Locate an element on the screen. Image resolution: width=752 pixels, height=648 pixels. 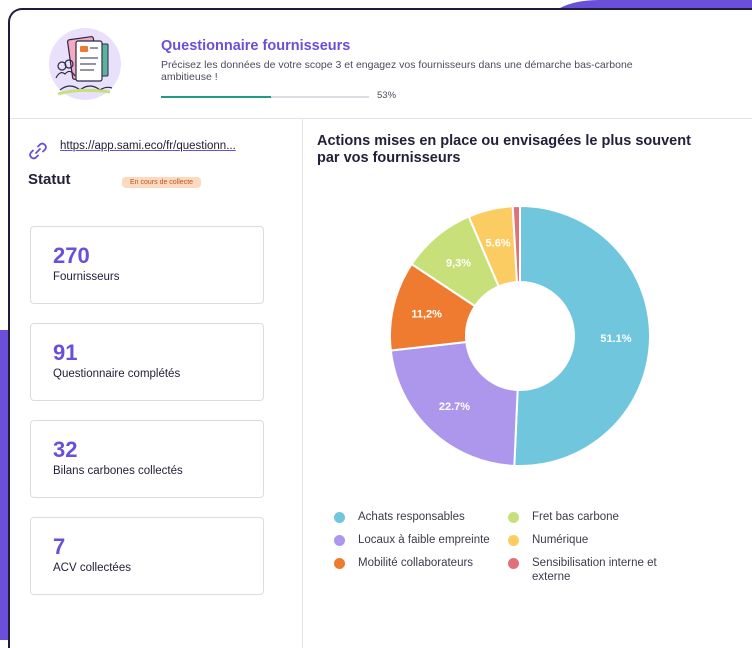
stat-card-bilans: 32 Bilans carbones collectés is located at coordinates (147, 459).